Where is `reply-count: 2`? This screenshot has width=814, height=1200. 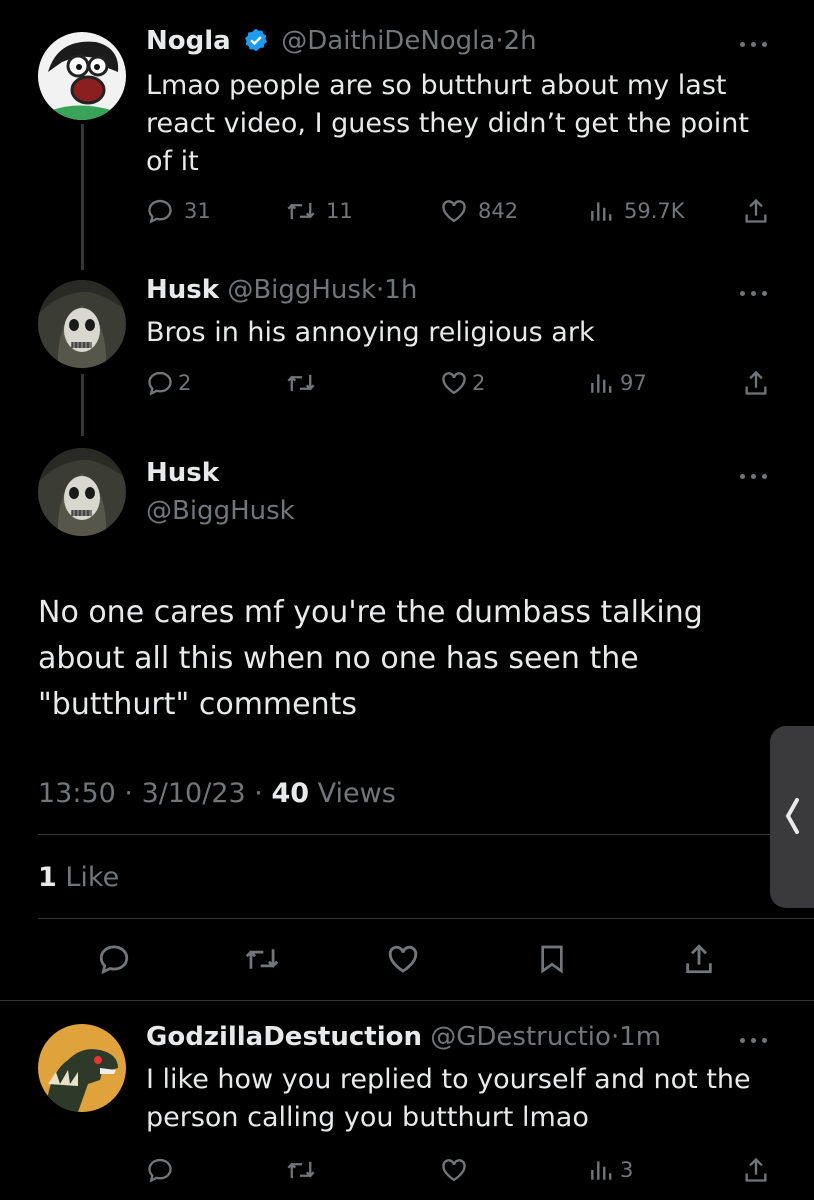 reply-count: 2 is located at coordinates (185, 383).